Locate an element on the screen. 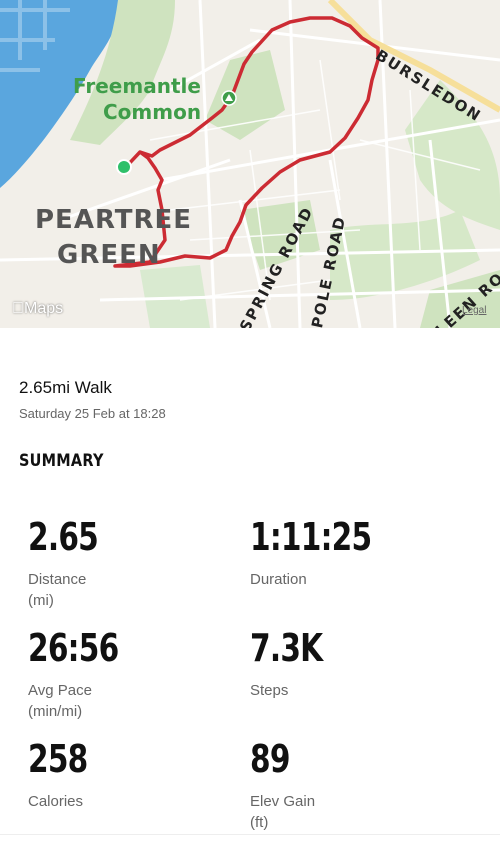 This screenshot has height=843, width=500. stat-value: 26:56 is located at coordinates (73, 648).